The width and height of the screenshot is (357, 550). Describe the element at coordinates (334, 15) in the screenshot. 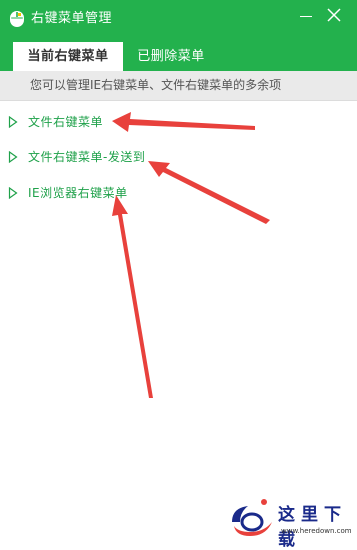

I see `close-icon` at that location.